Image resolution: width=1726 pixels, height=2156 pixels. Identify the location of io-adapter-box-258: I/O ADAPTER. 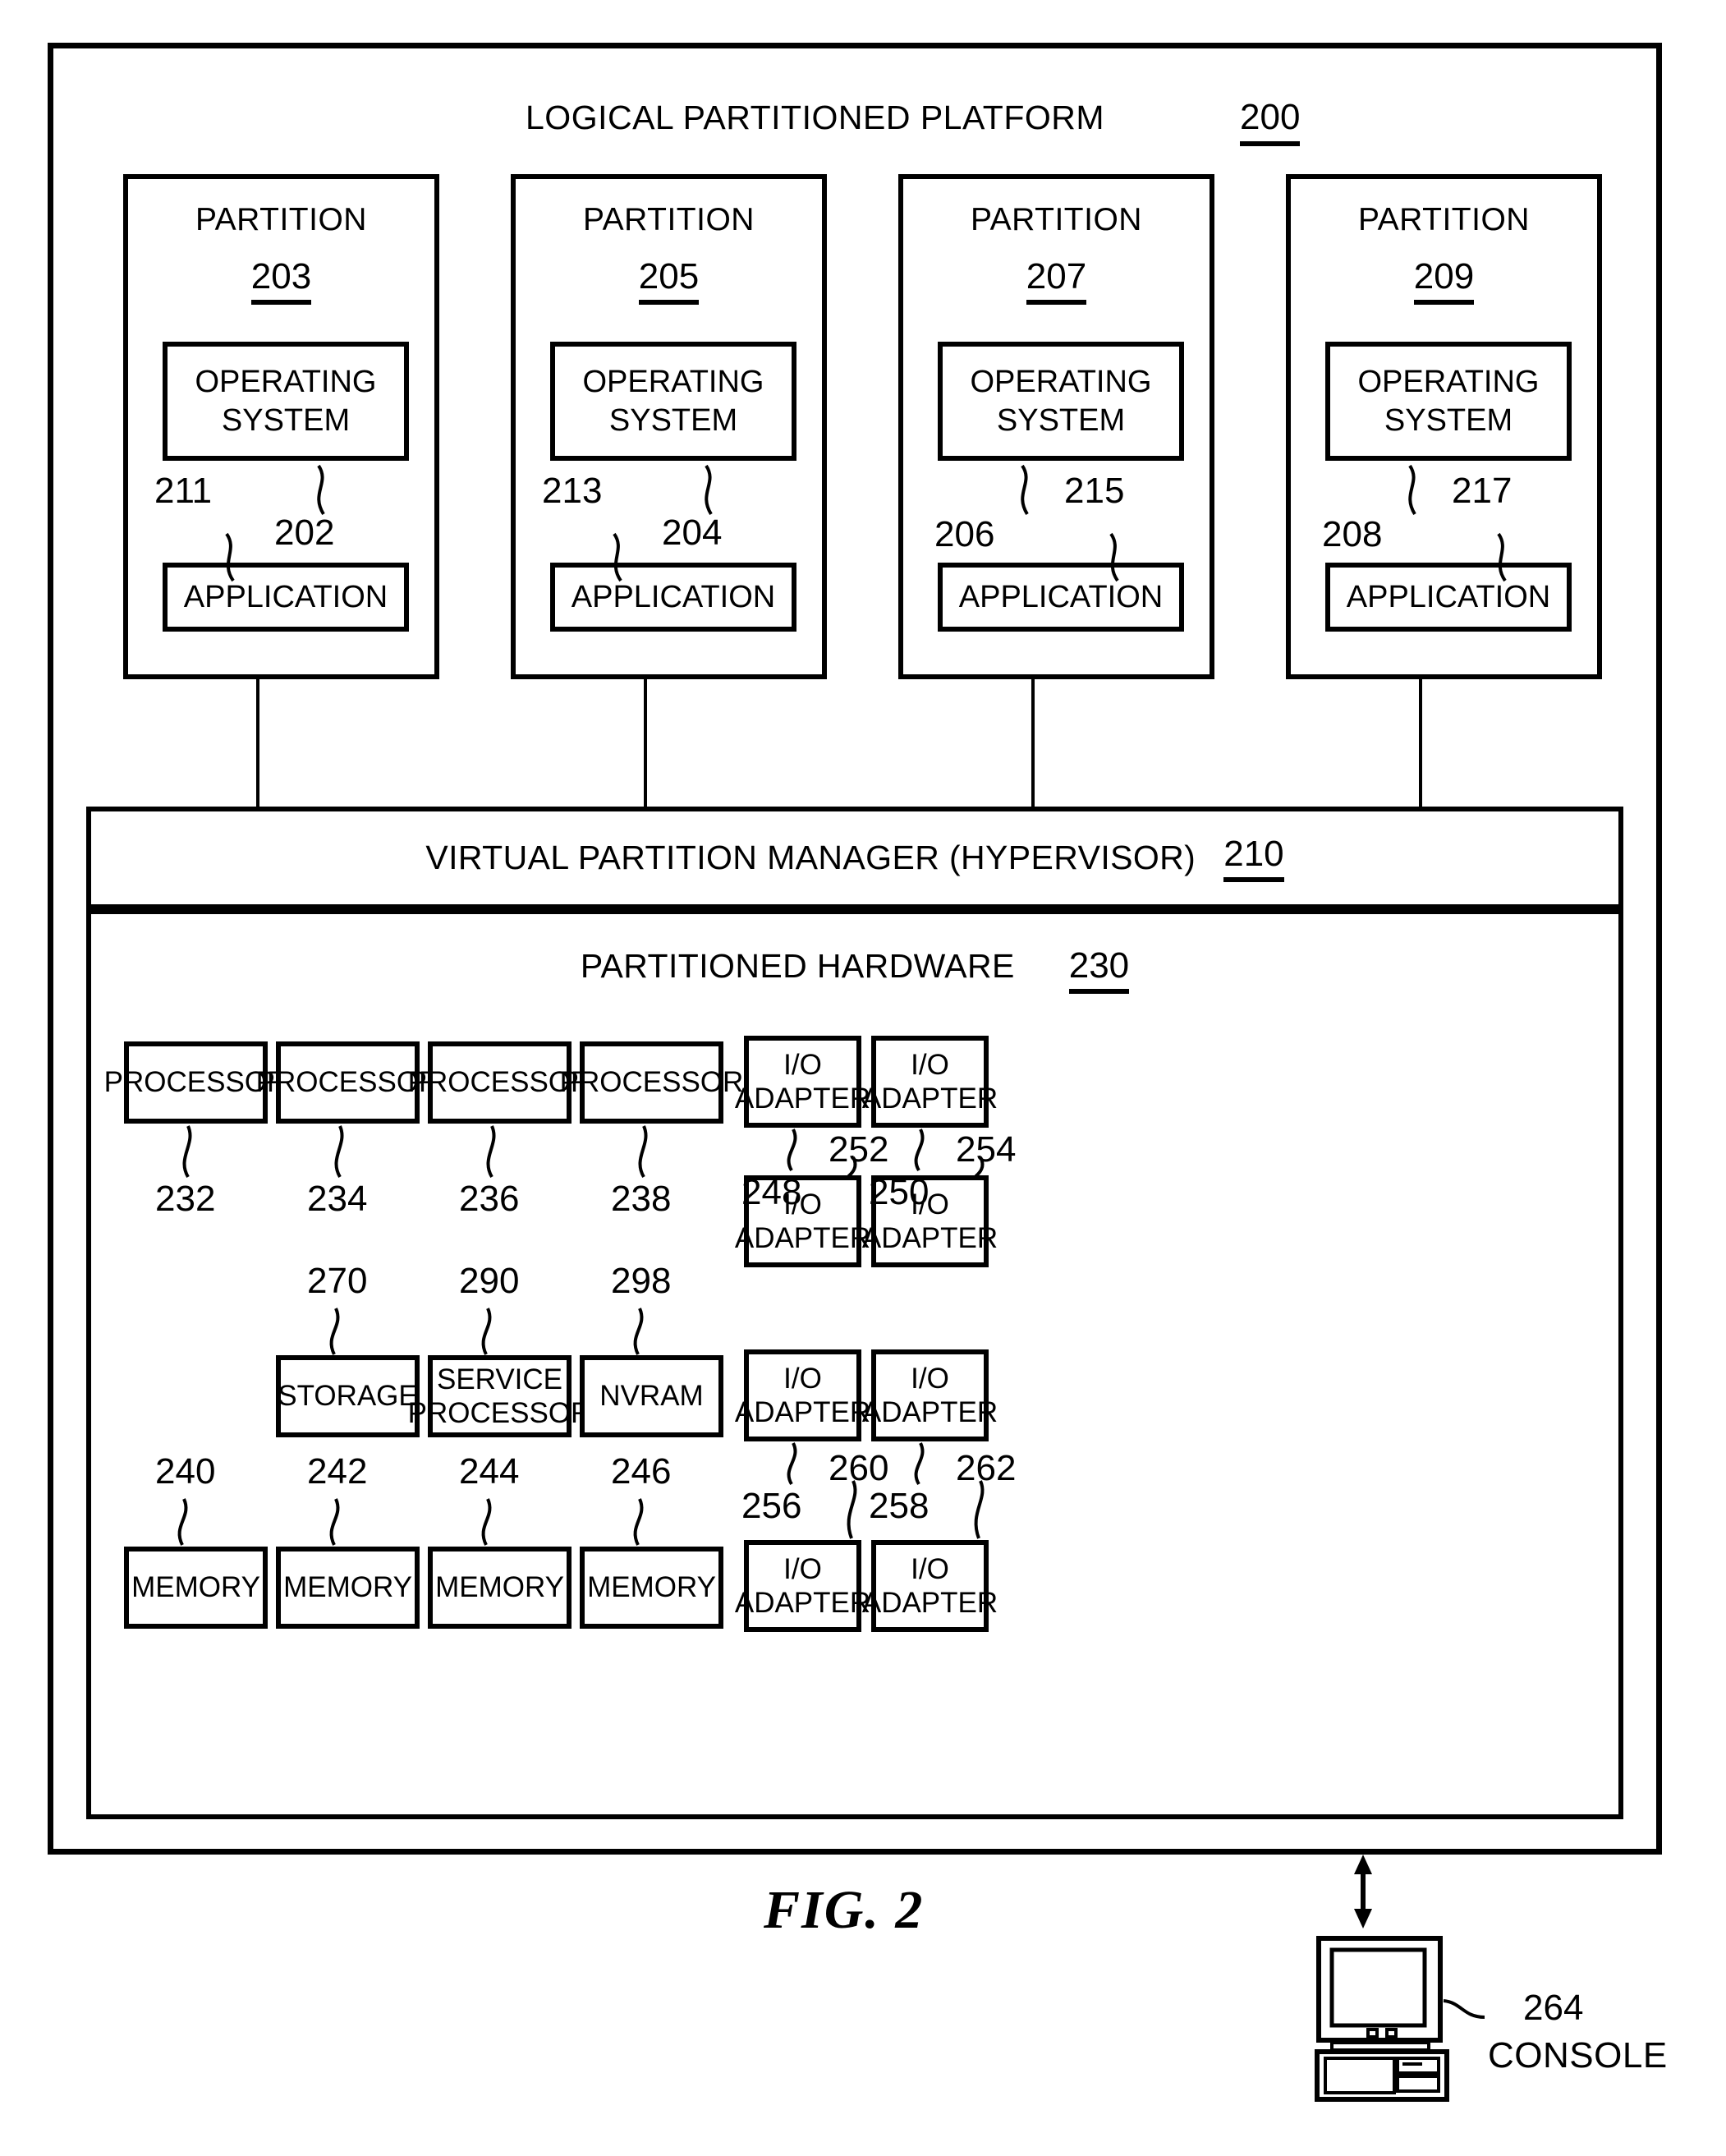
(930, 1395).